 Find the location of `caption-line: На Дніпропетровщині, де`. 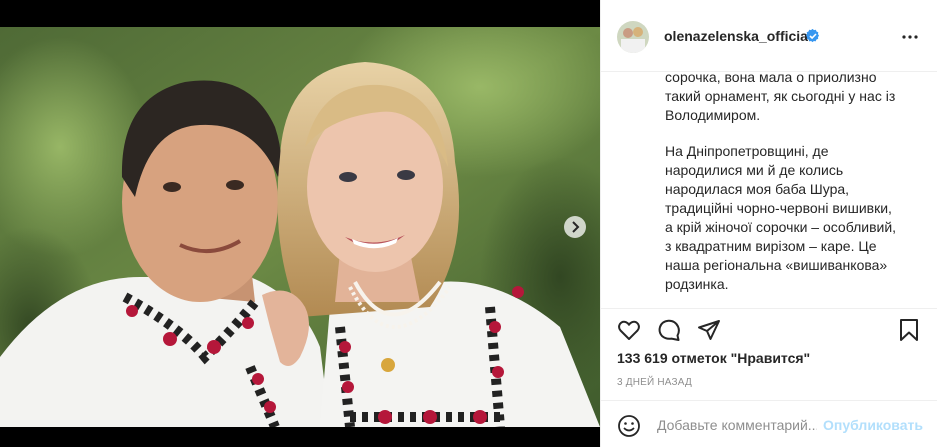

caption-line: На Дніпропетровщині, де is located at coordinates (747, 151).